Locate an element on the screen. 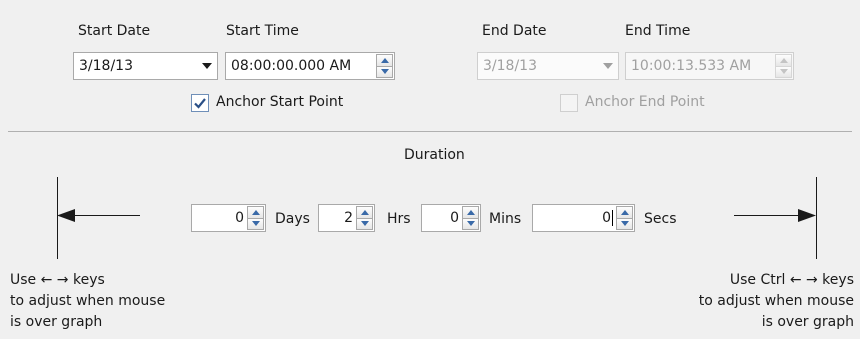  anchor-start-checkbox is located at coordinates (200, 103).